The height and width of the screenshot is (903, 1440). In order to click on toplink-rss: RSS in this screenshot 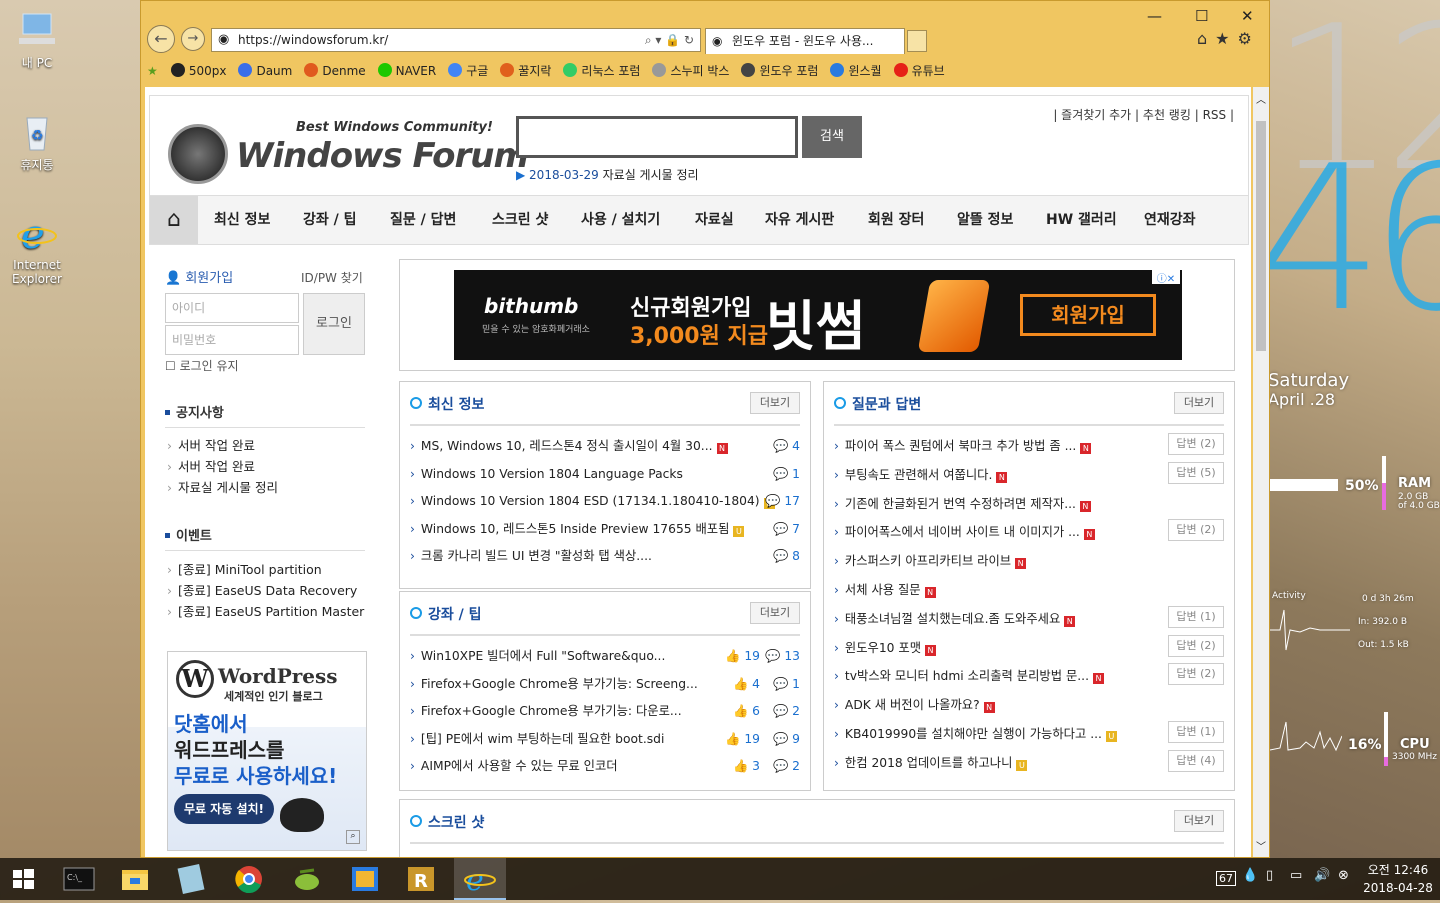, I will do `click(1215, 115)`.